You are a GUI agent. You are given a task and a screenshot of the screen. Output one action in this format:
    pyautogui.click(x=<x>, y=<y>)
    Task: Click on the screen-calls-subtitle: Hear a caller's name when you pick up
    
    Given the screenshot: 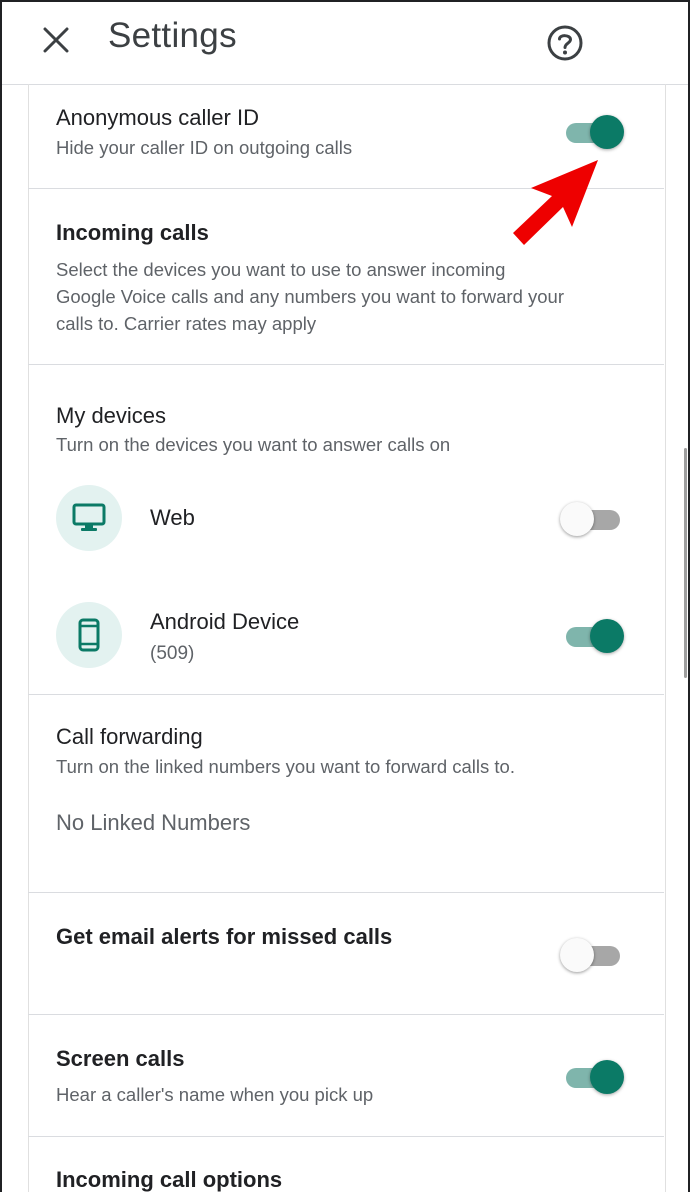 What is the action you would take?
    pyautogui.click(x=215, y=1094)
    